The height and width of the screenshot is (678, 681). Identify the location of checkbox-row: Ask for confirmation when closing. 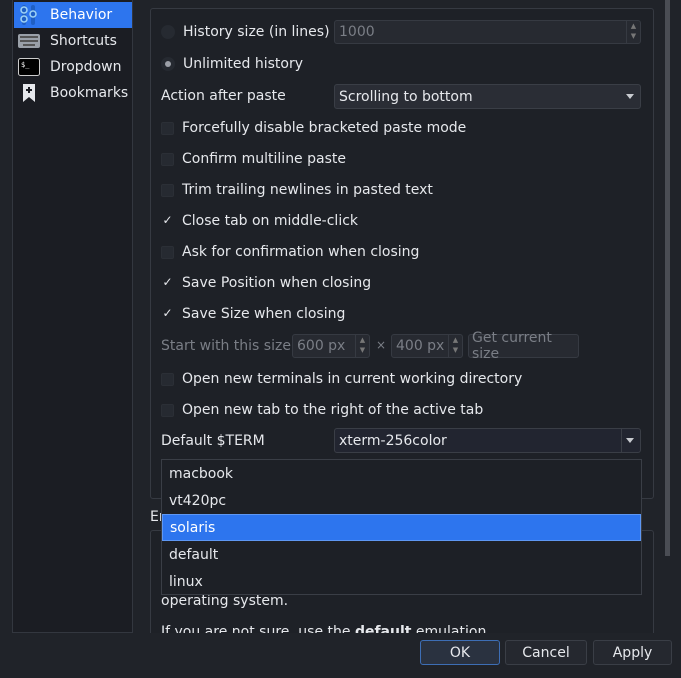
(290, 252).